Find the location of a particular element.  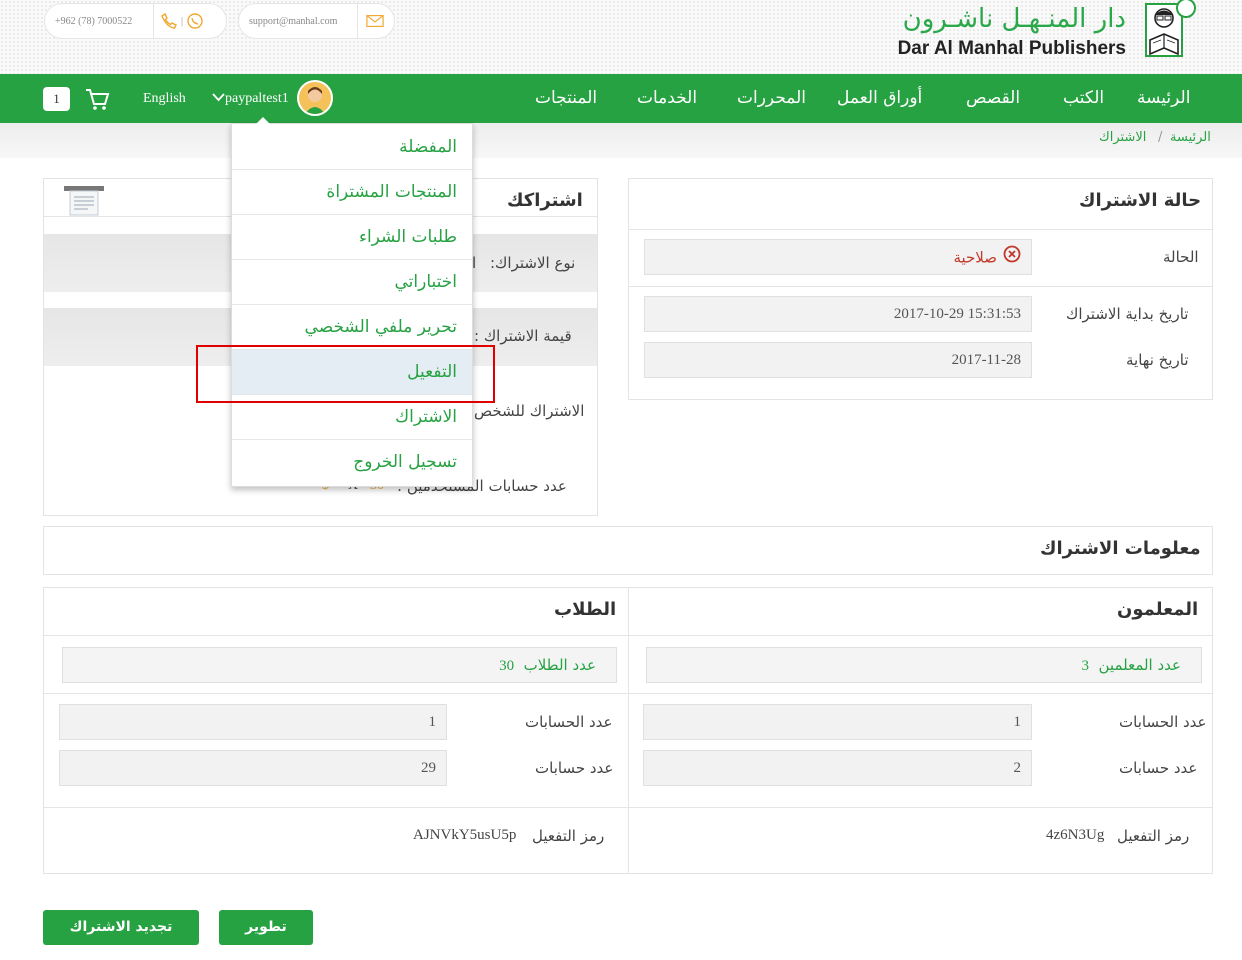

highlight-box is located at coordinates (345, 374).